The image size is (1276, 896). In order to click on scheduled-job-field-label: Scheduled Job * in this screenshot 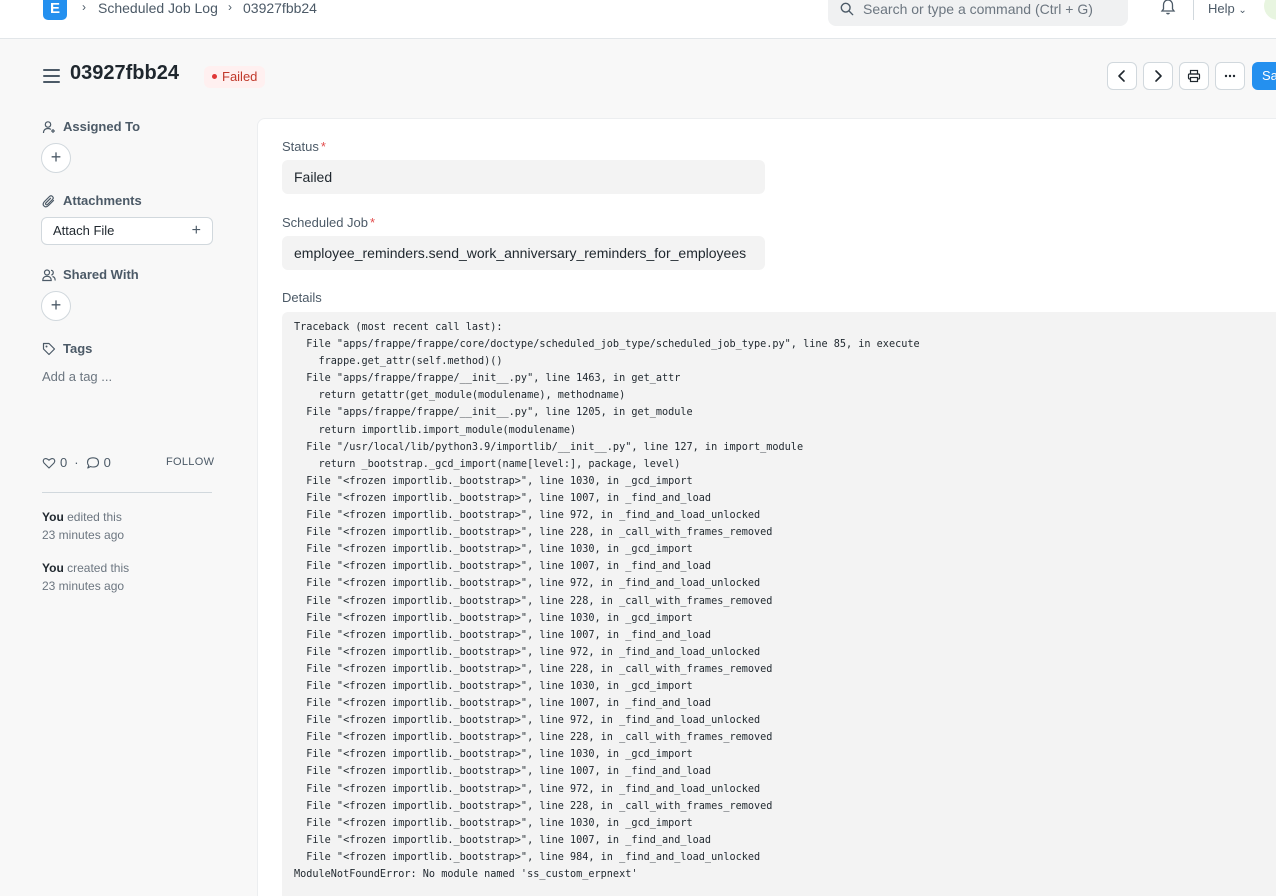, I will do `click(328, 222)`.